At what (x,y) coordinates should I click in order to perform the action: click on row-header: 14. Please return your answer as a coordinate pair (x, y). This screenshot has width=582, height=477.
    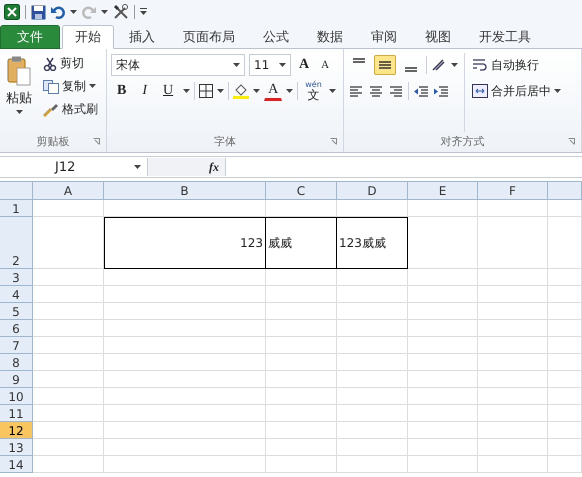
    Looking at the image, I should click on (16, 464).